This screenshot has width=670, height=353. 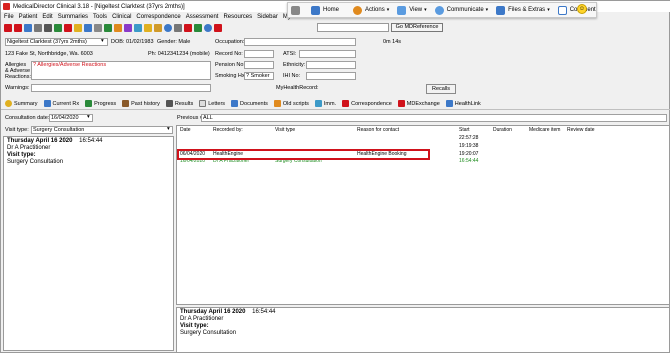 I want to click on menu-clinical: Clinical, so click(x=121, y=17).